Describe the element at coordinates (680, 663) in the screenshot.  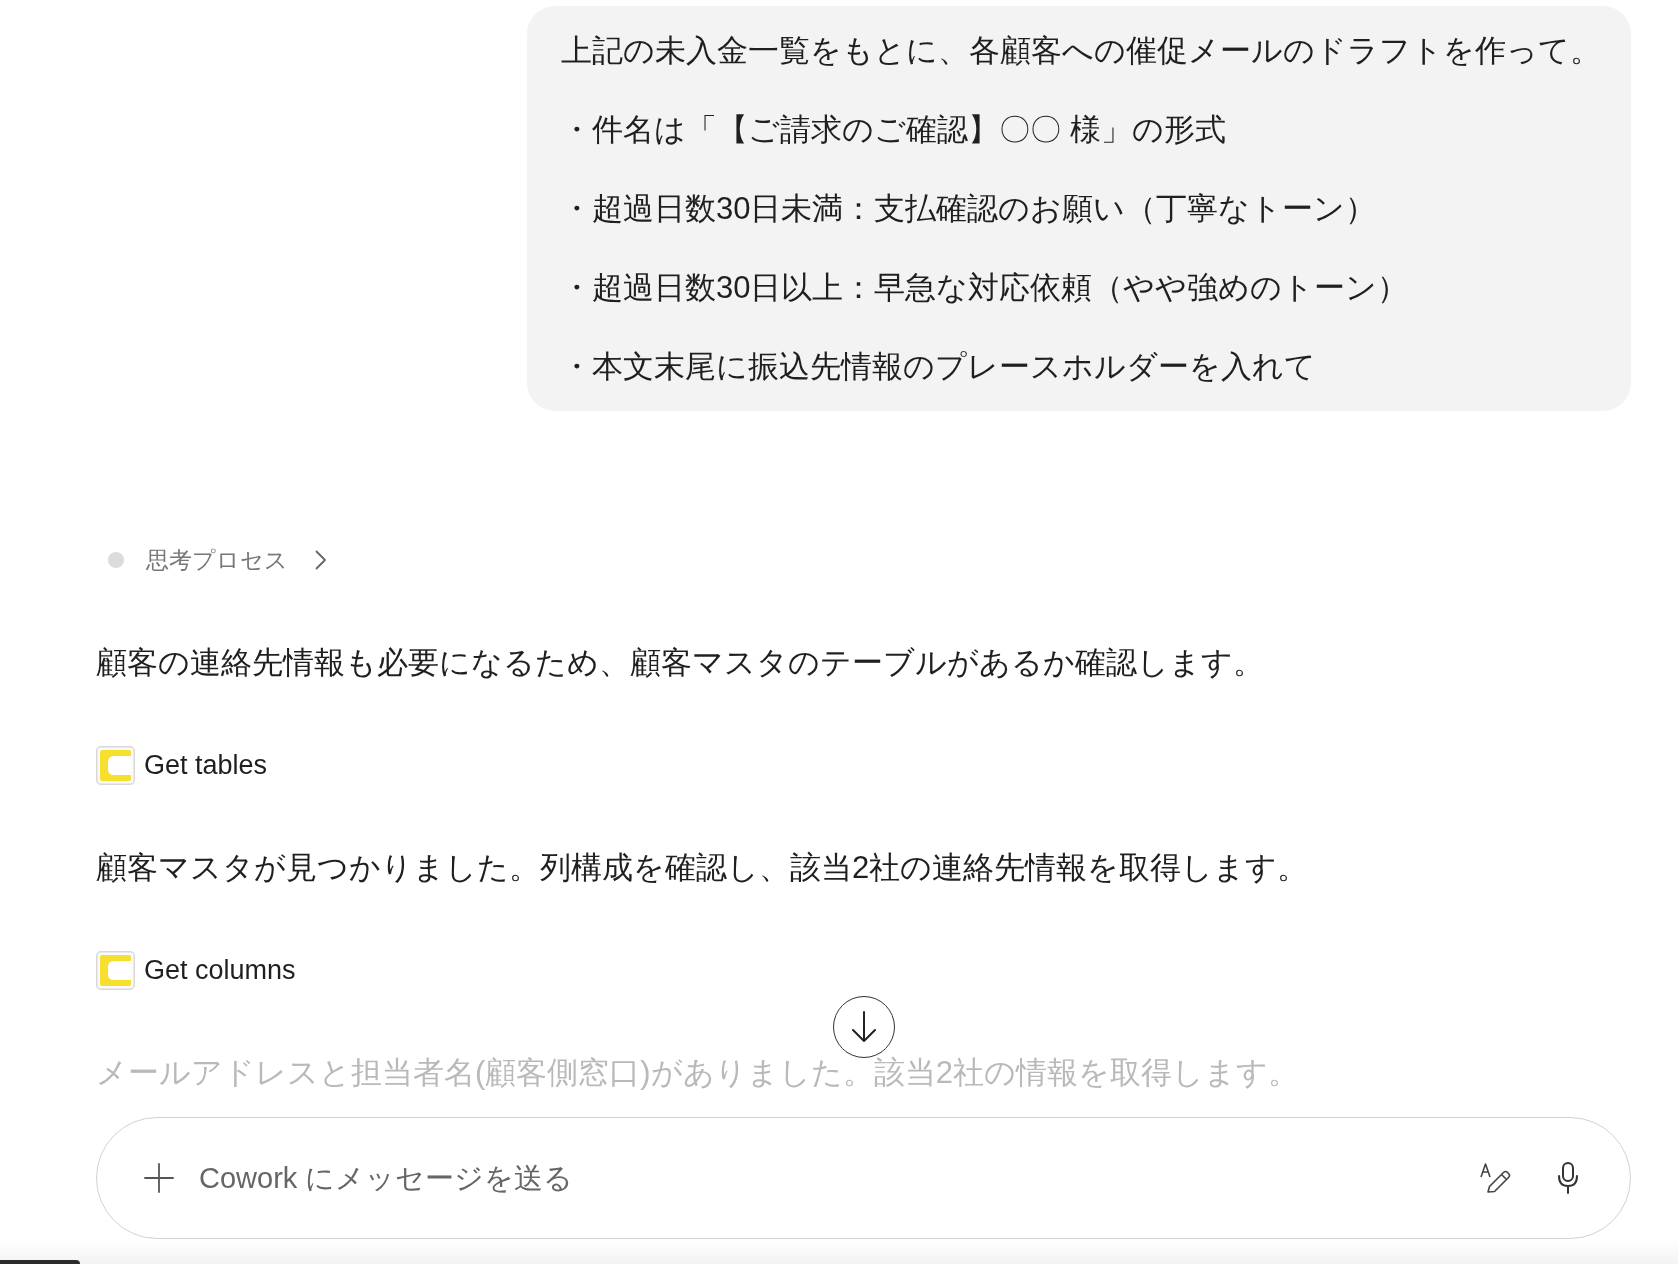
I see `assistant-text: 顧客の連絡先情報も必要になるため、顧客マスタのテーブルがあるか確認します。` at that location.